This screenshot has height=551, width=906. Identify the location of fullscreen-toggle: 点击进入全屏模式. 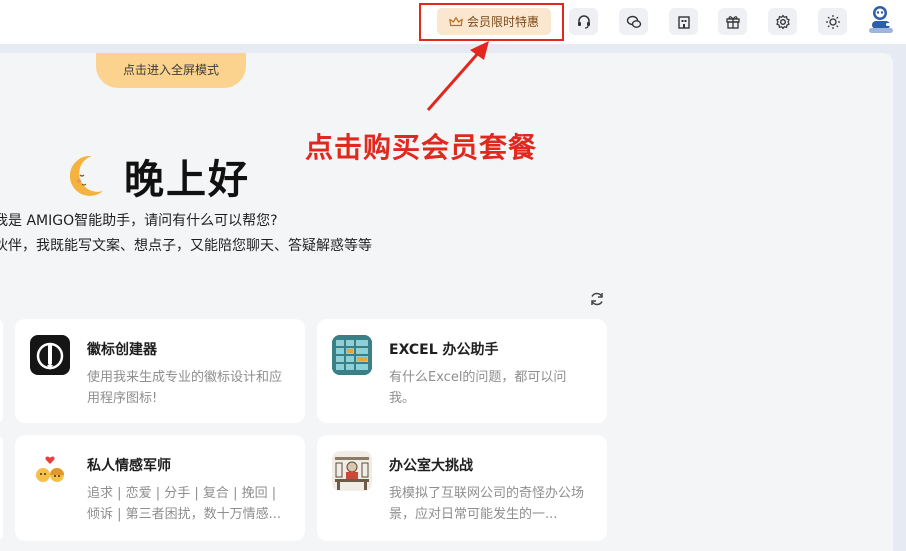
(171, 70).